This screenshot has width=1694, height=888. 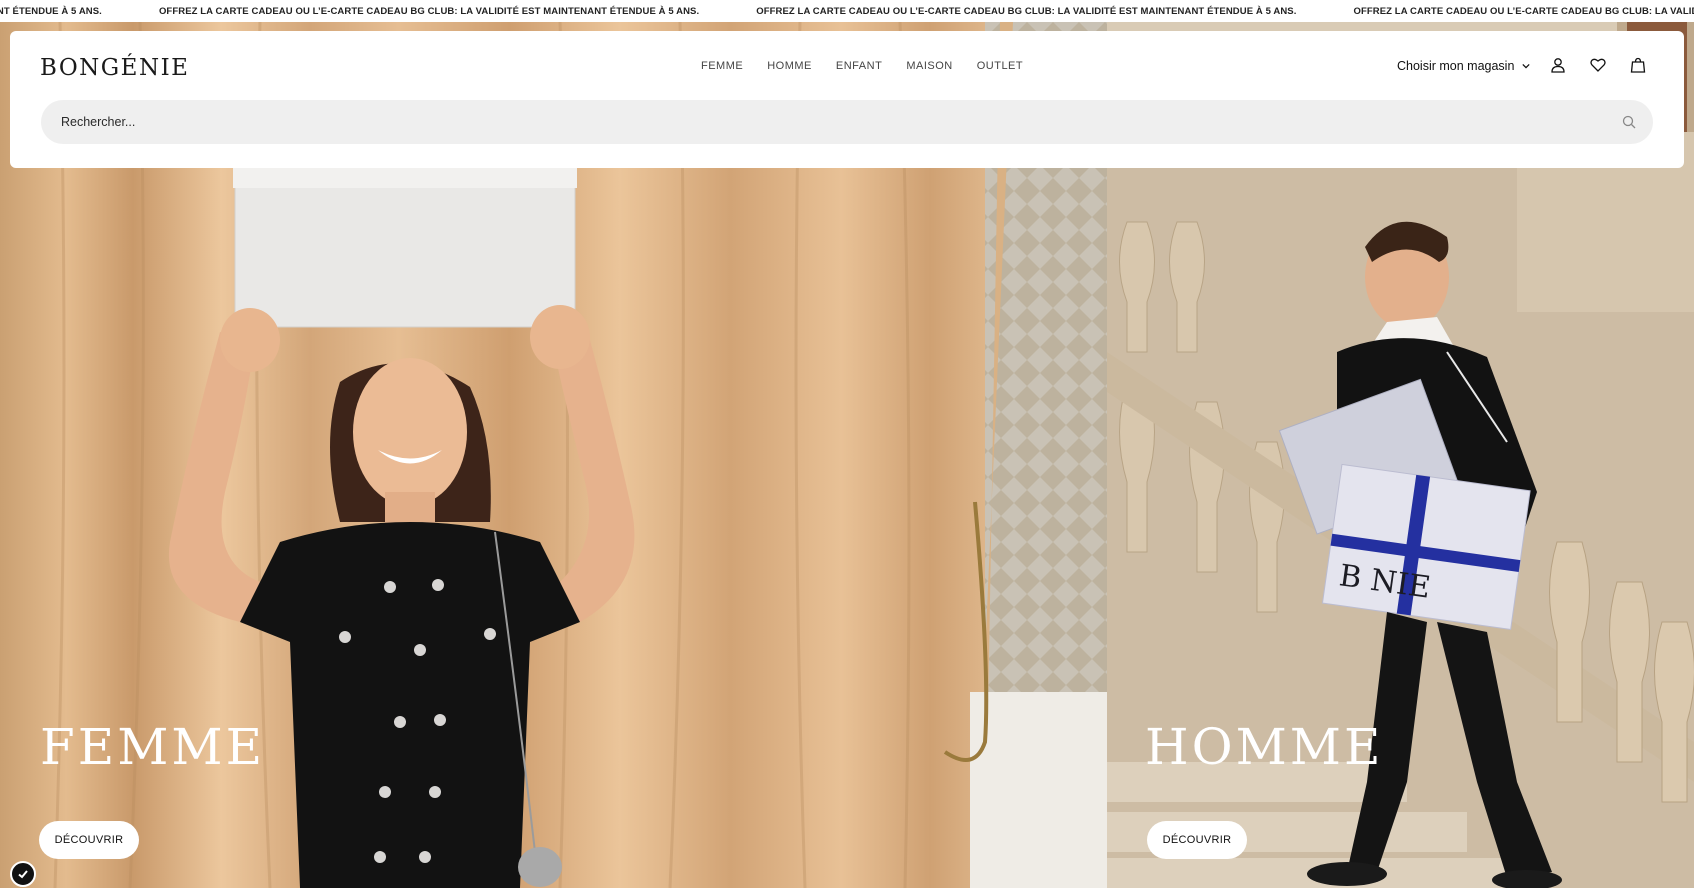 What do you see at coordinates (23, 874) in the screenshot?
I see `privacy-shield-icon` at bounding box center [23, 874].